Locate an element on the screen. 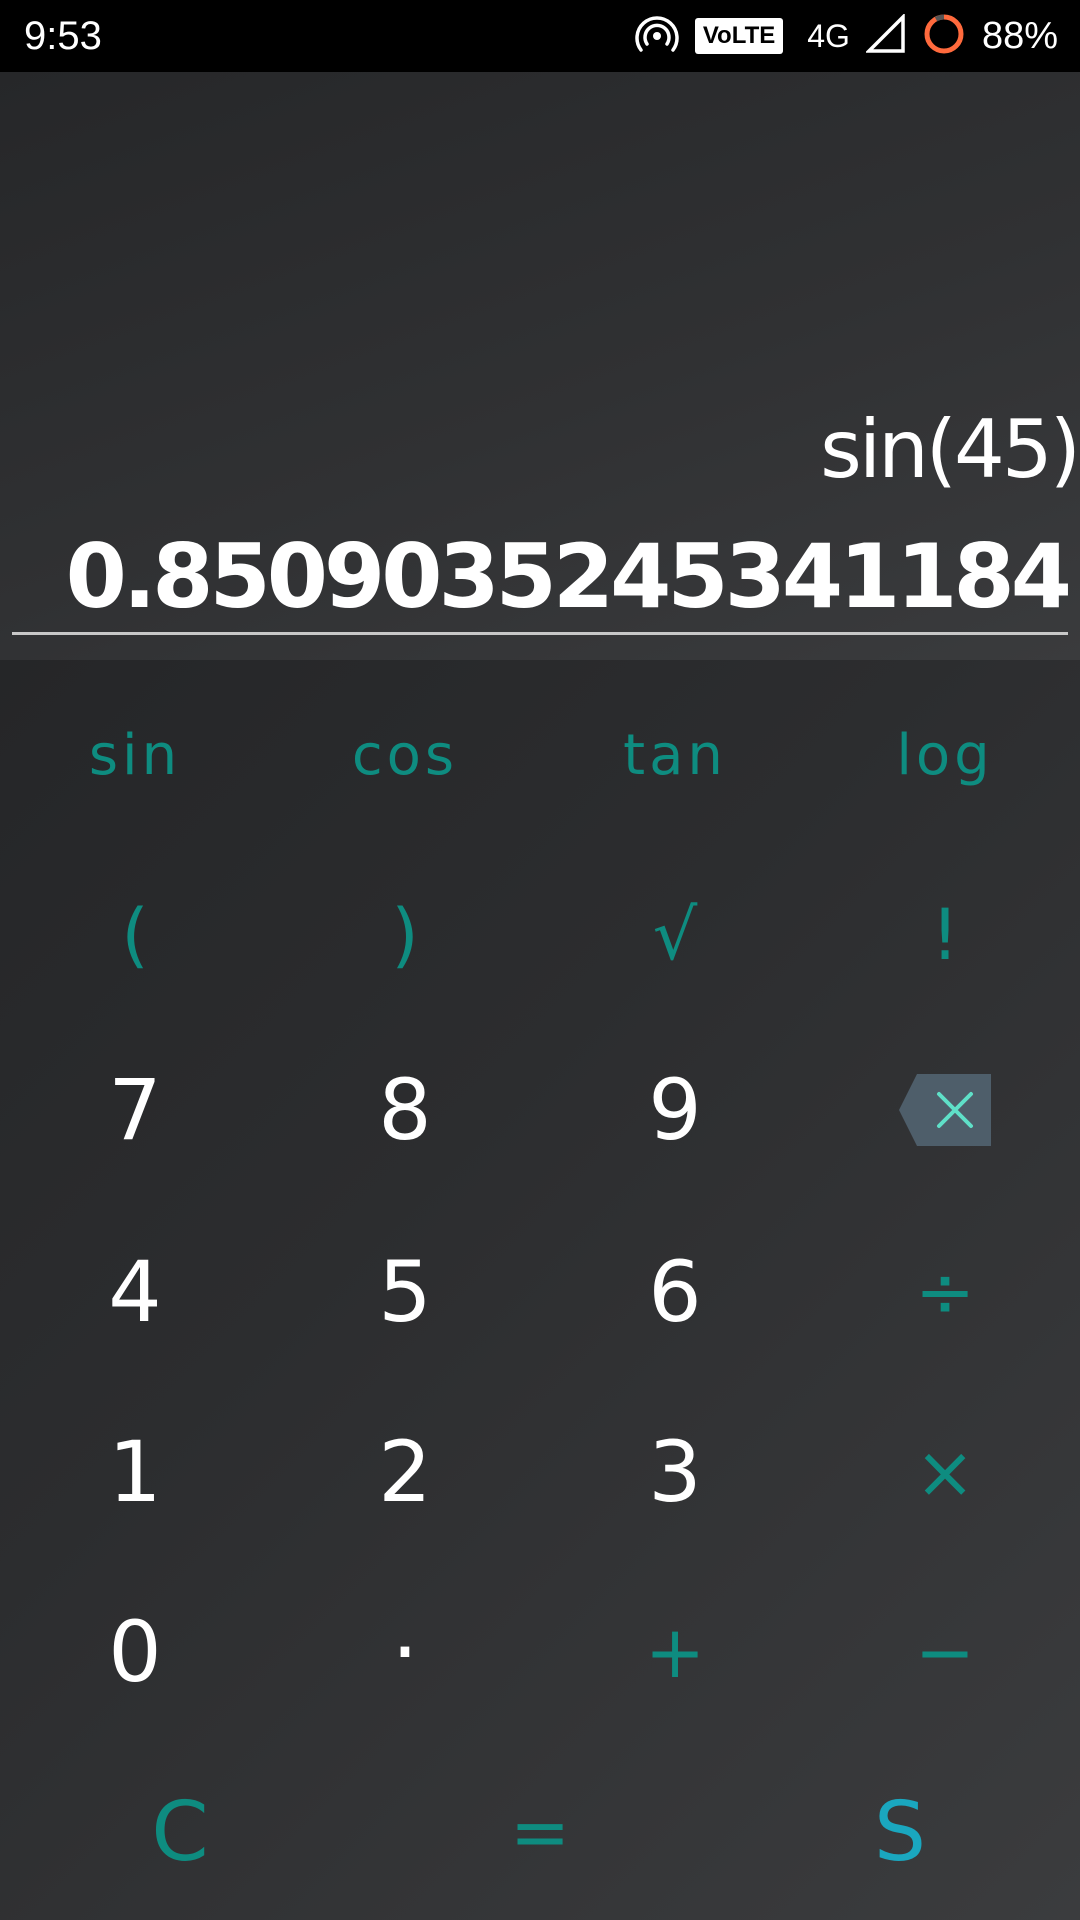  log-label: log is located at coordinates (945, 755).